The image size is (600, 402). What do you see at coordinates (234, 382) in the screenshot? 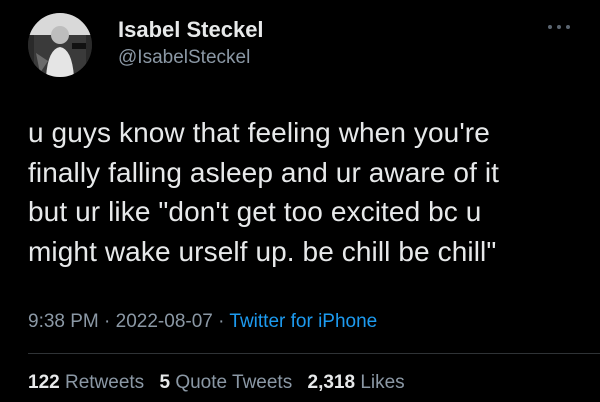
I see `quote-tweets-label: Quote Tweets` at bounding box center [234, 382].